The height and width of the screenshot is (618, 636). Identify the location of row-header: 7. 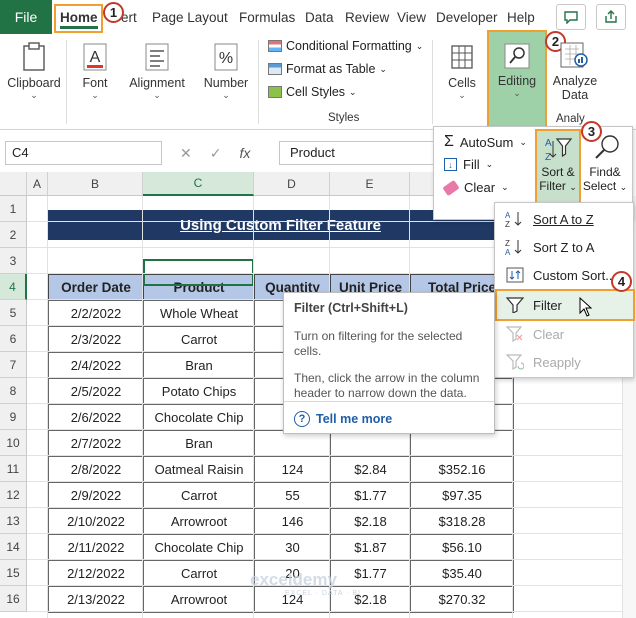
(13, 365).